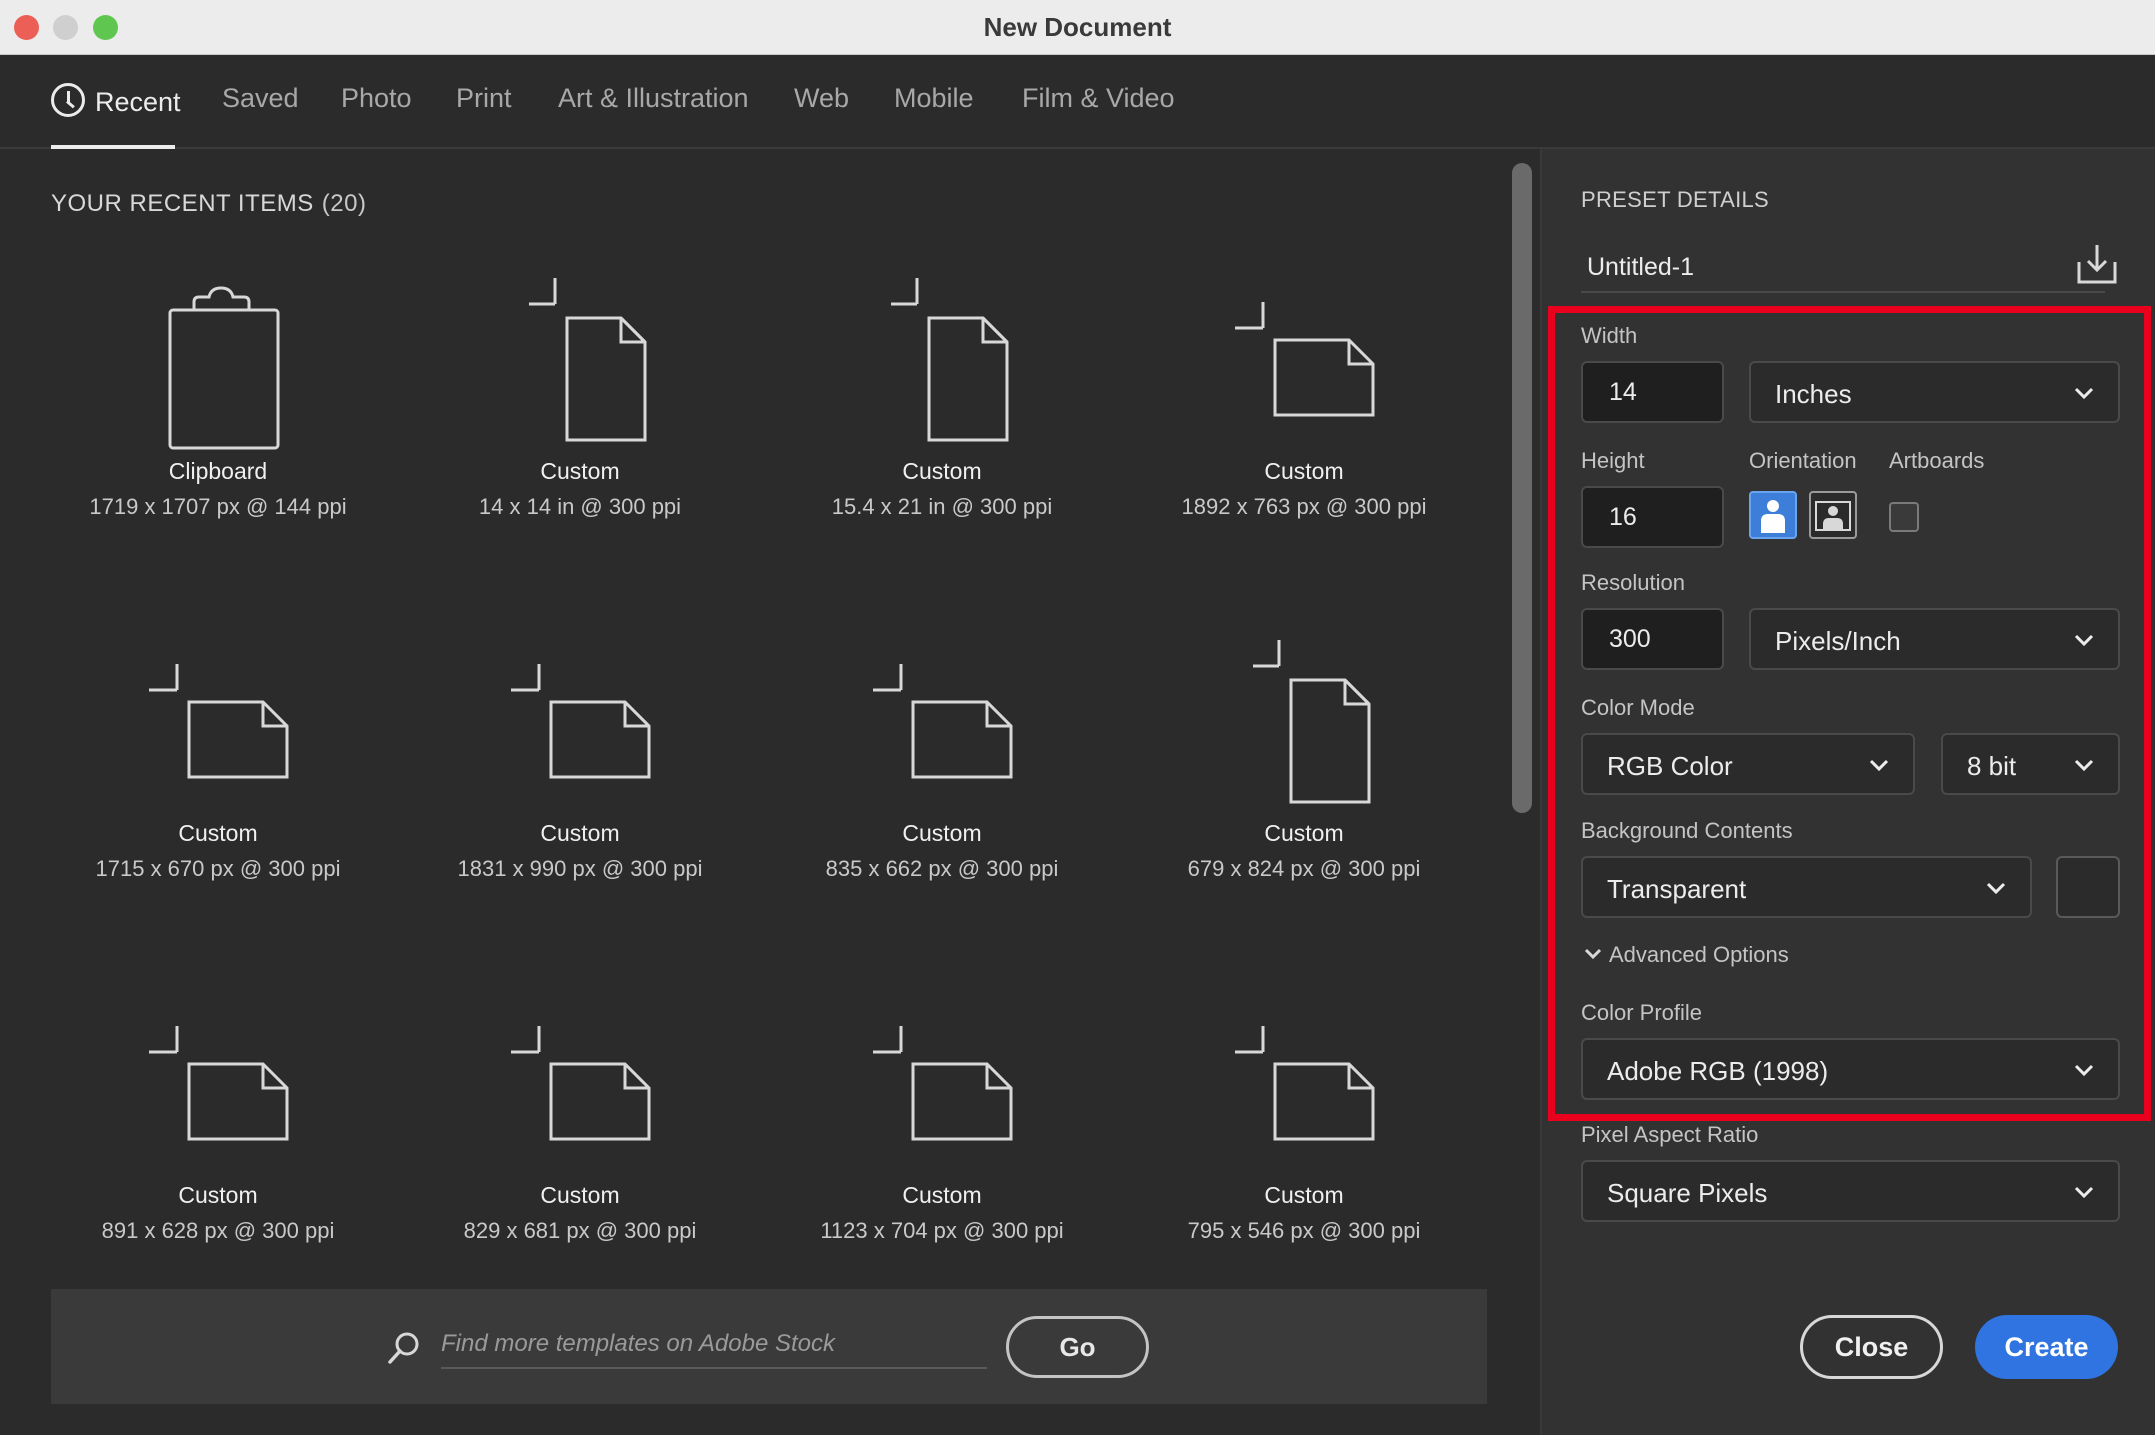  I want to click on recent-item: Custom 829 x 681 px @ 300 ppi, so click(580, 1144).